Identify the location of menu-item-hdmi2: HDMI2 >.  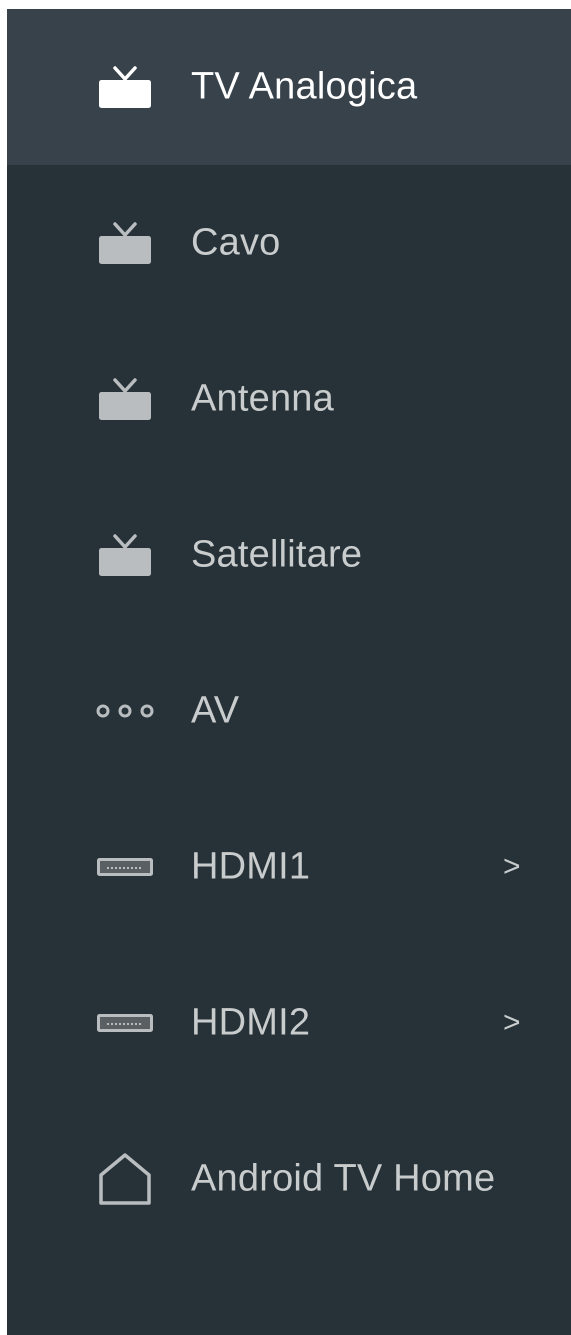
(289, 1023).